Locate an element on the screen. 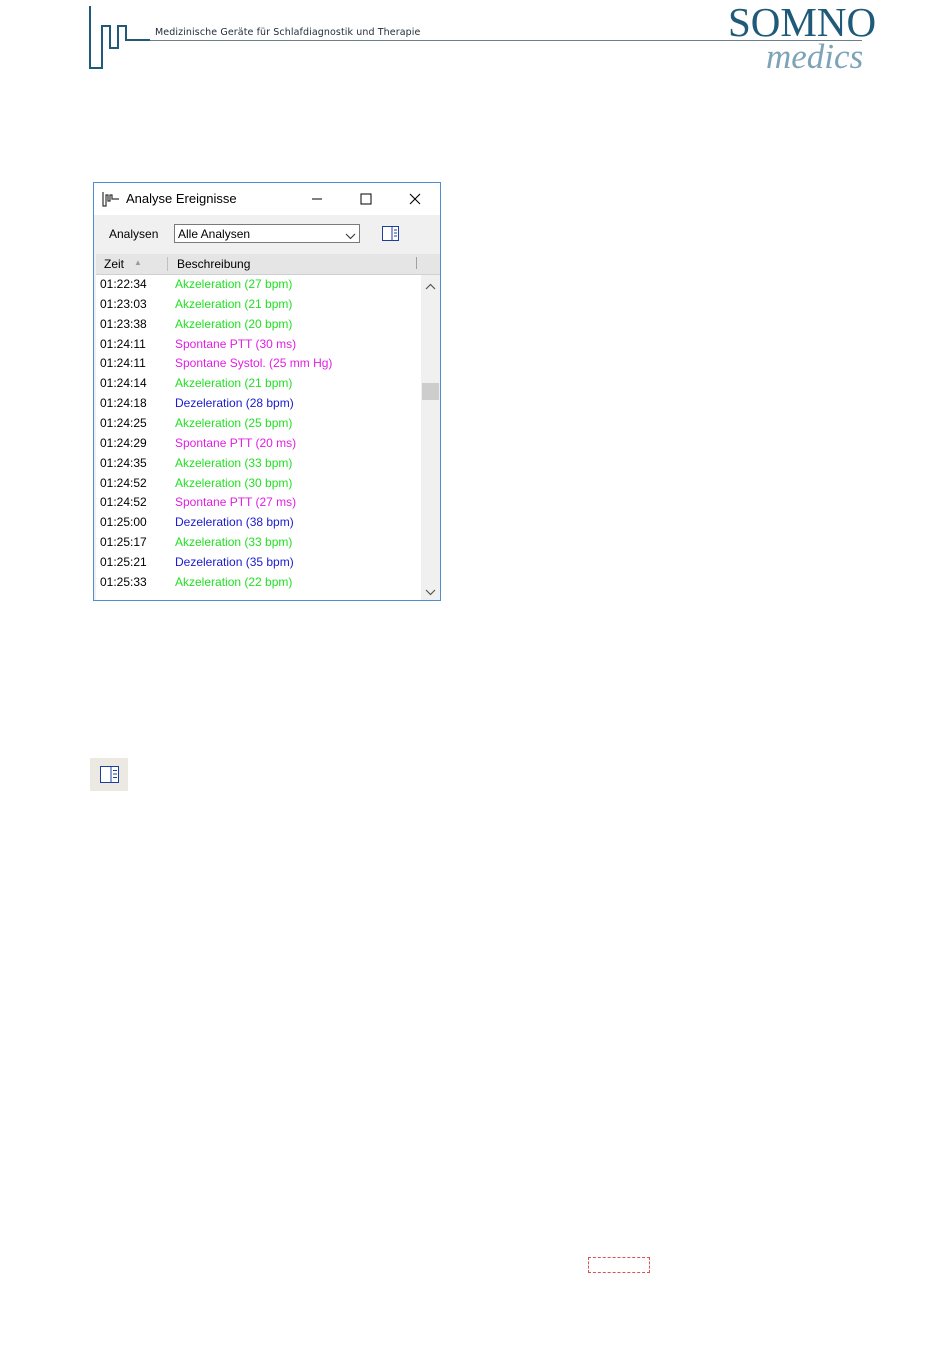 This screenshot has height=1369, width=950. event-time: 01:23:03 is located at coordinates (123, 303).